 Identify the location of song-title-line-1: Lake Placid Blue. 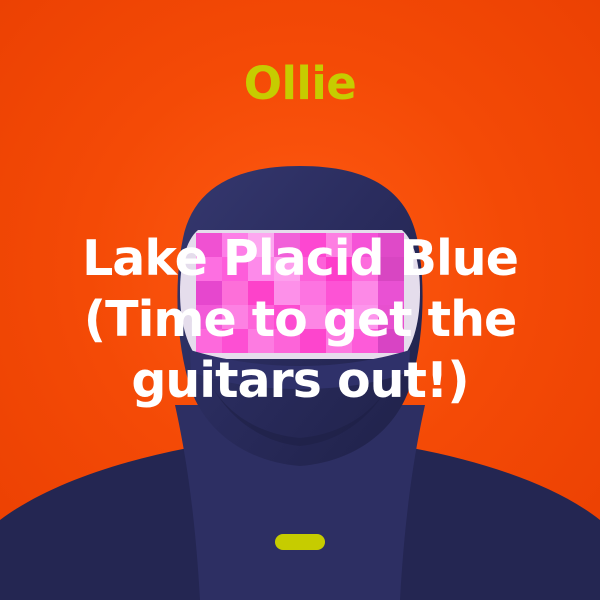
(300, 258).